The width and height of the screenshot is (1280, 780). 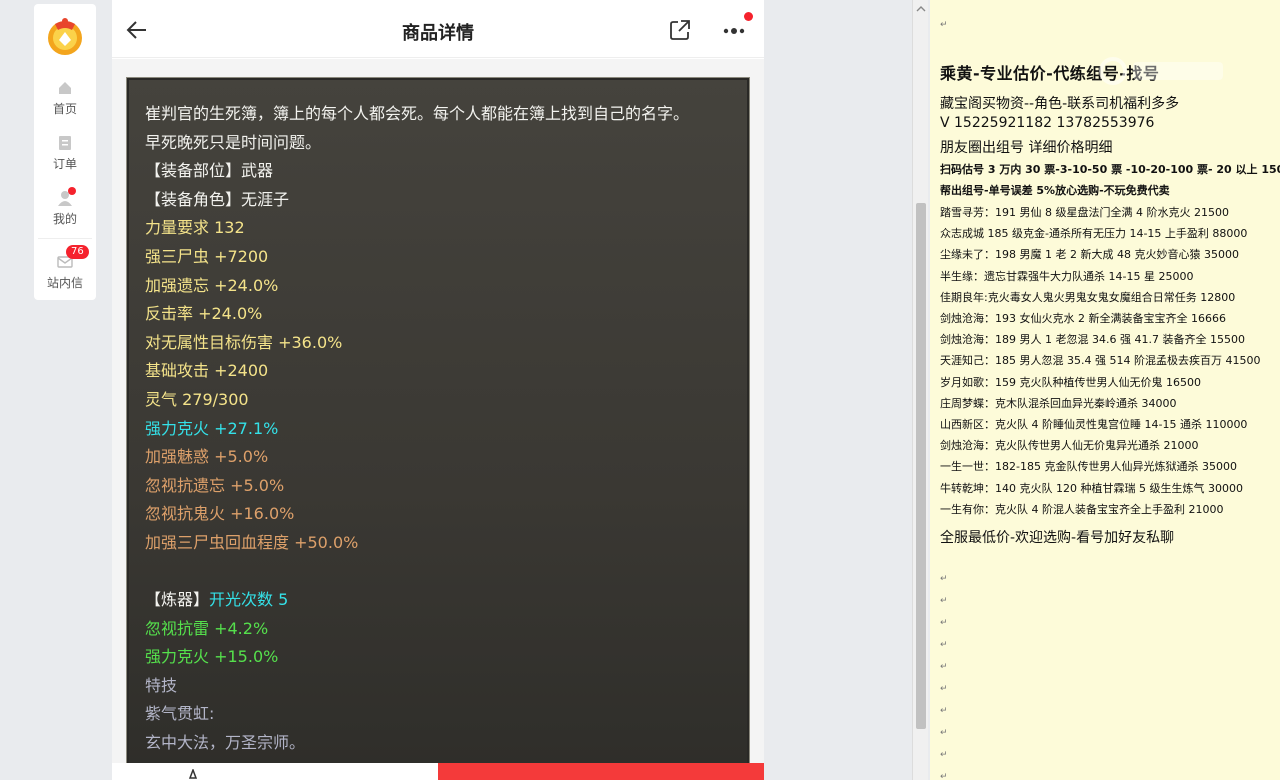 What do you see at coordinates (209, 171) in the screenshot?
I see `attribute-line: 【装备部位】武器` at bounding box center [209, 171].